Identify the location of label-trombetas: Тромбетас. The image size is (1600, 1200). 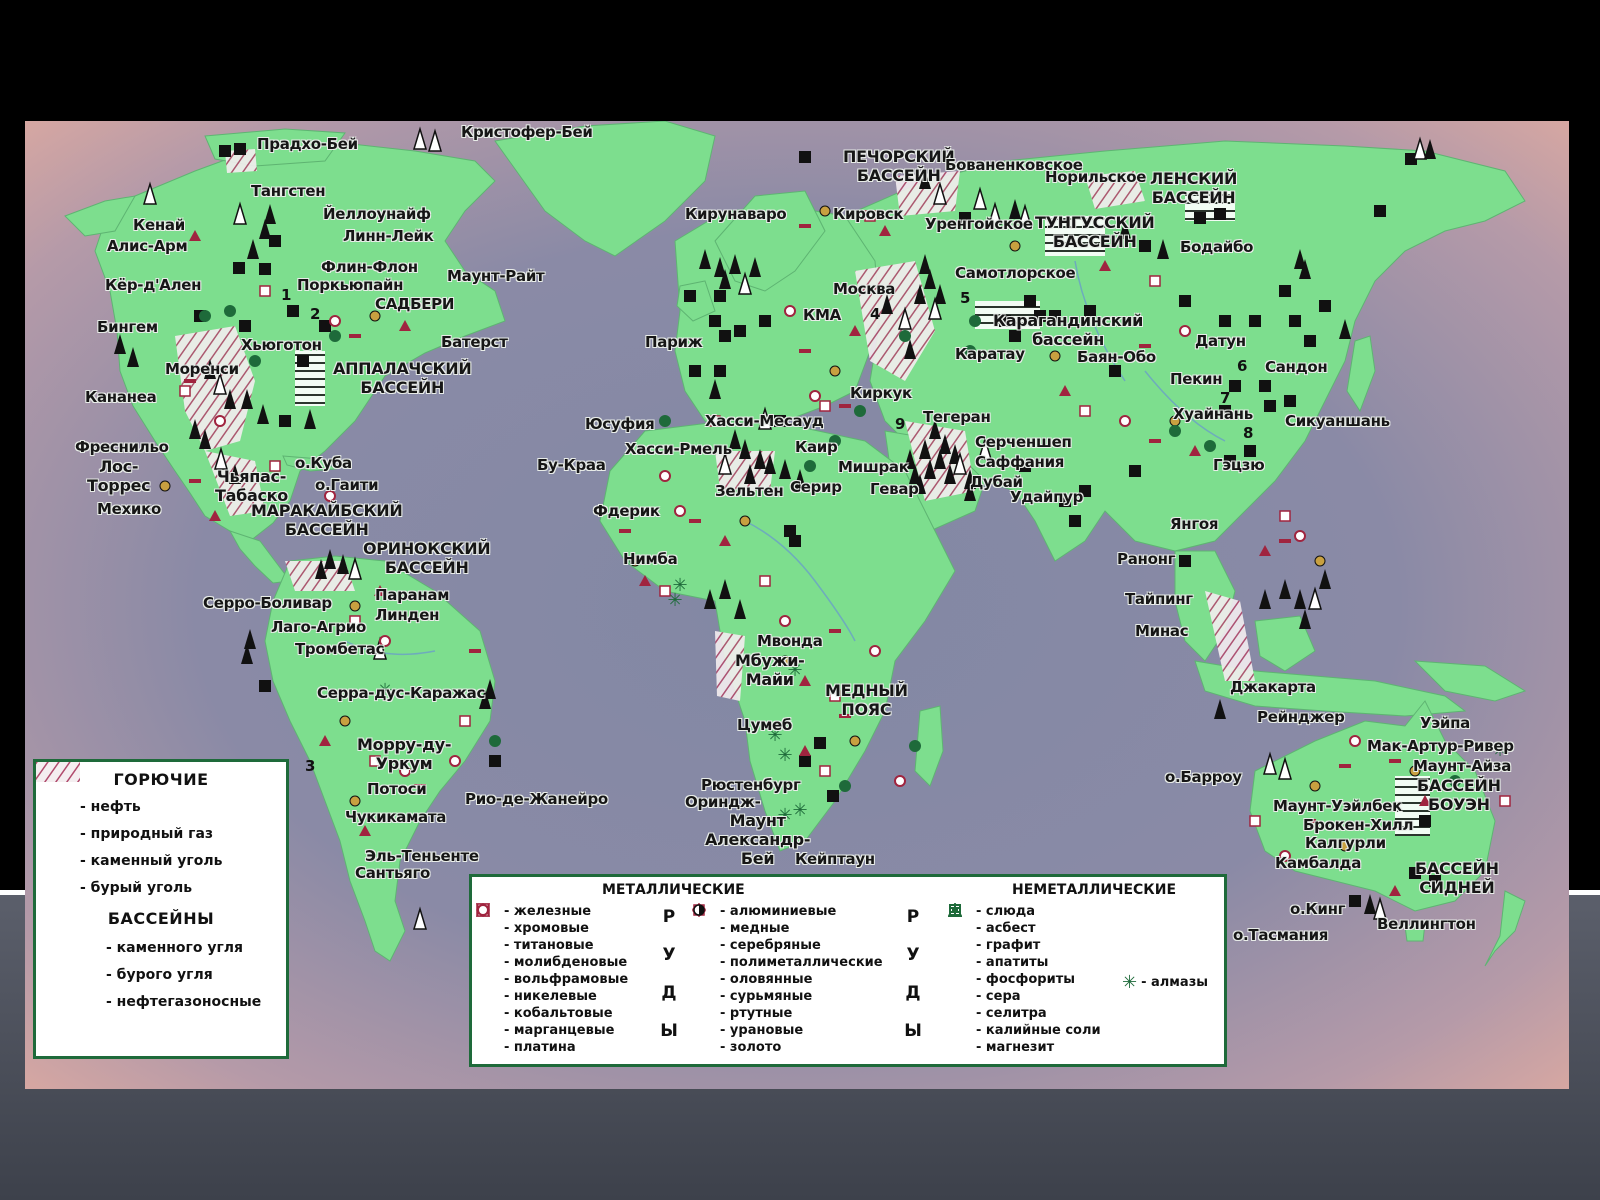
(340, 649).